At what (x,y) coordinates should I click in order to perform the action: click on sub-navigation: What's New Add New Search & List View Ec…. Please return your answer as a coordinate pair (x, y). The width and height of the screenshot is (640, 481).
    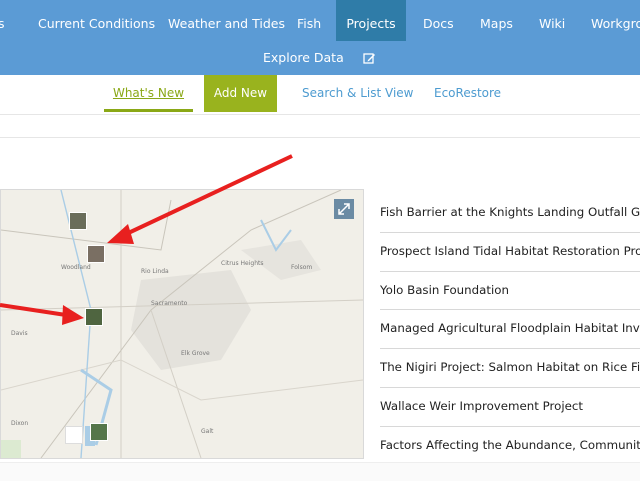
    Looking at the image, I should click on (320, 95).